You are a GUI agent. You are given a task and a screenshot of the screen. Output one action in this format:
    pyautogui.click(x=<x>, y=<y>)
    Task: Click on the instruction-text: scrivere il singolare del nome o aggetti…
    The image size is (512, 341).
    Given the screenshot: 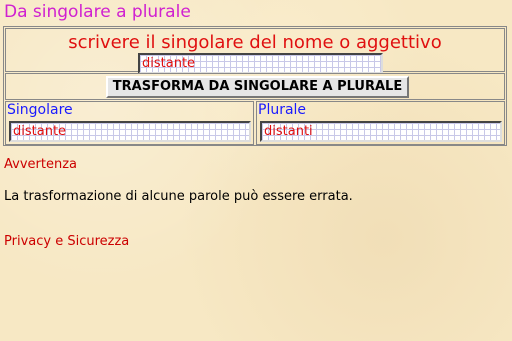 What is the action you would take?
    pyautogui.click(x=255, y=42)
    